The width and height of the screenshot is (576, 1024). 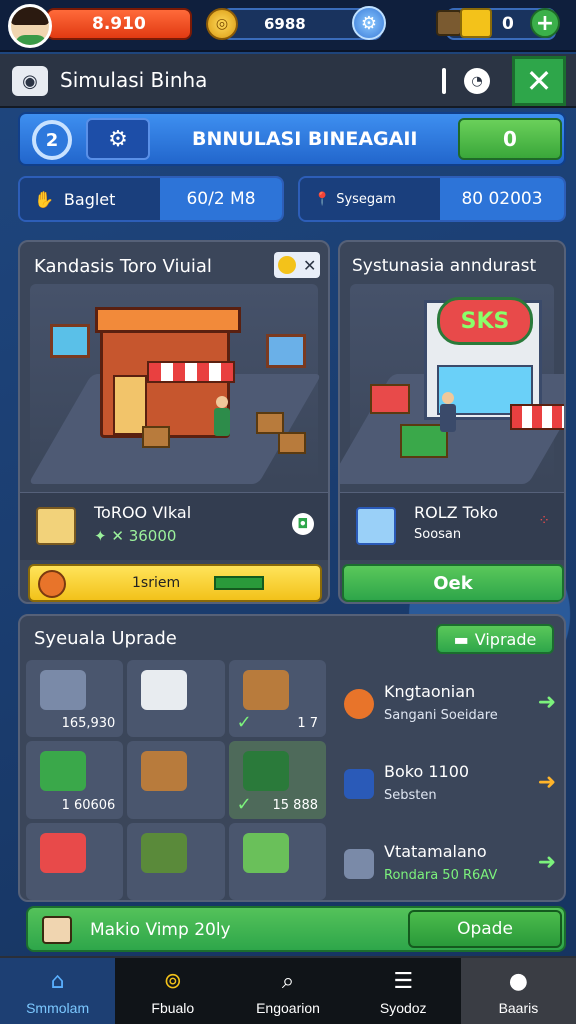 What do you see at coordinates (52, 584) in the screenshot?
I see `basketball-icon` at bounding box center [52, 584].